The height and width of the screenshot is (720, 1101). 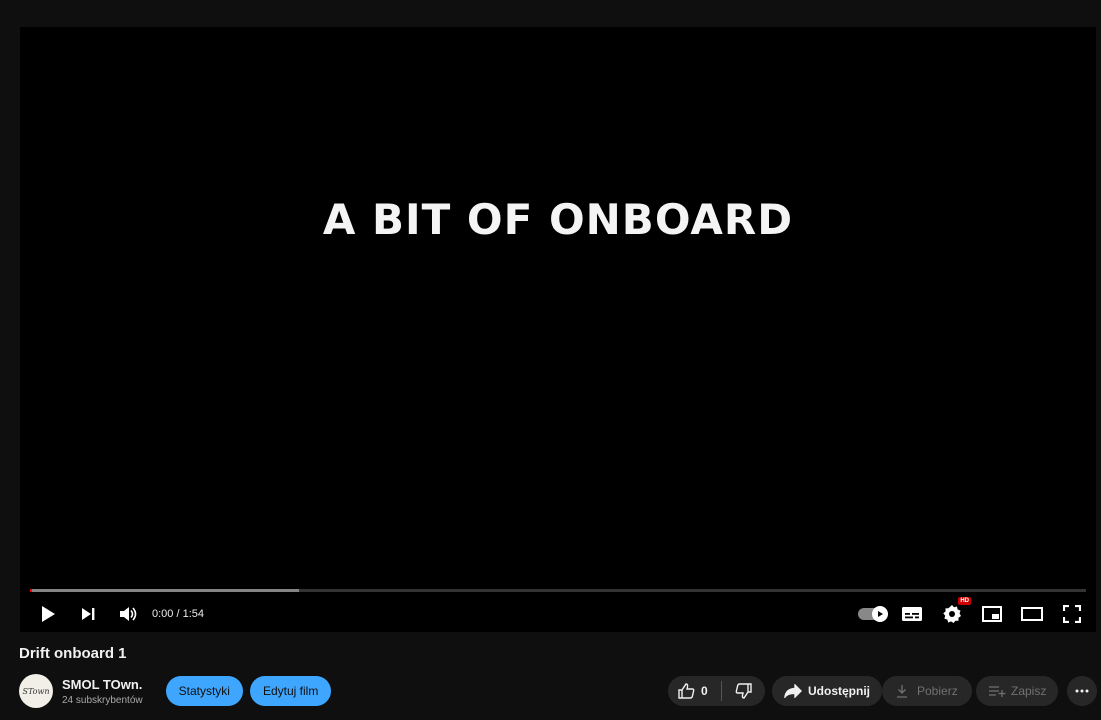 I want to click on more-actions-button, so click(x=1082, y=691).